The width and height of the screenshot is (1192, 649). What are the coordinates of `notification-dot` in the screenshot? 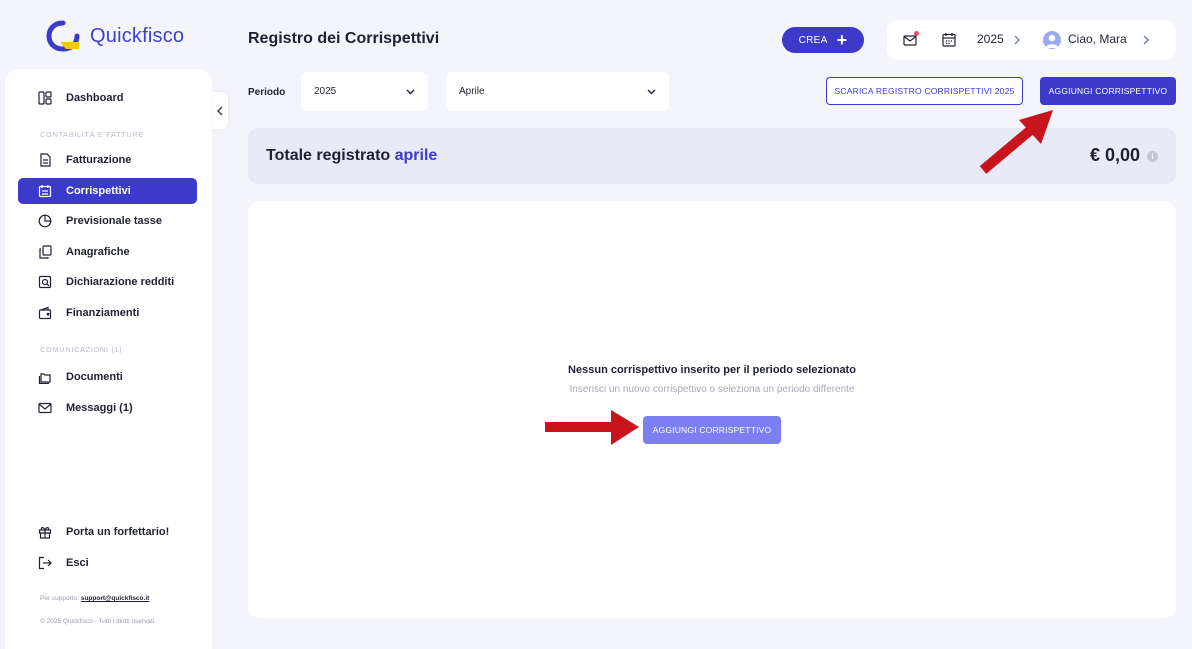 It's located at (916, 33).